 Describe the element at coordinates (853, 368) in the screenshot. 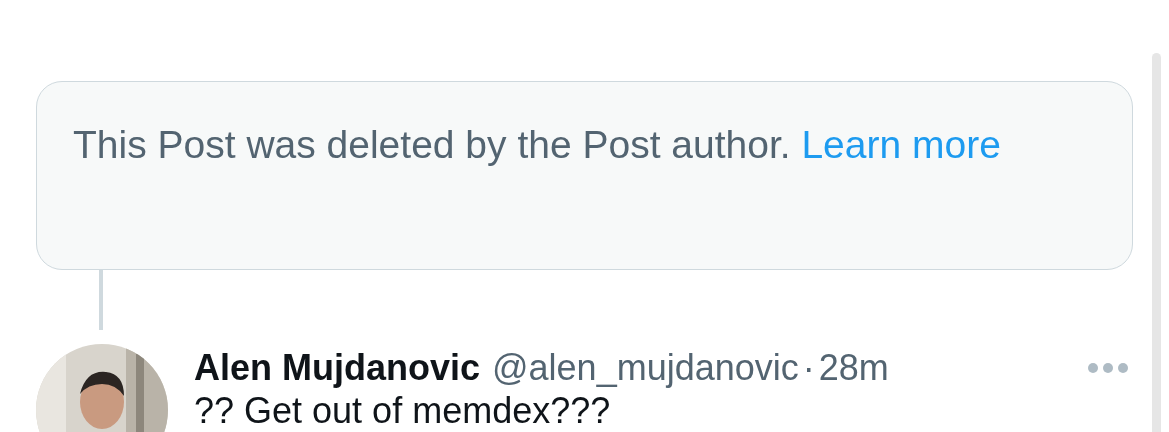

I see `post-time: 28m` at that location.